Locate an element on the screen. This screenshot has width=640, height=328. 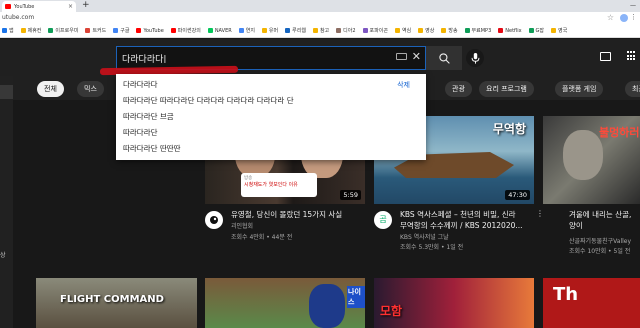
bookmark-item: 연지 is located at coordinates (246, 30).